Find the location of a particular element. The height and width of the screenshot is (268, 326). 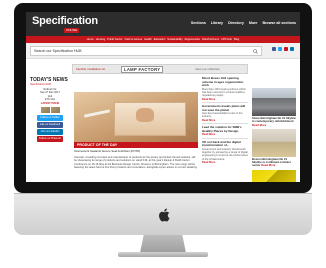

interior-photo is located at coordinates (274, 142).